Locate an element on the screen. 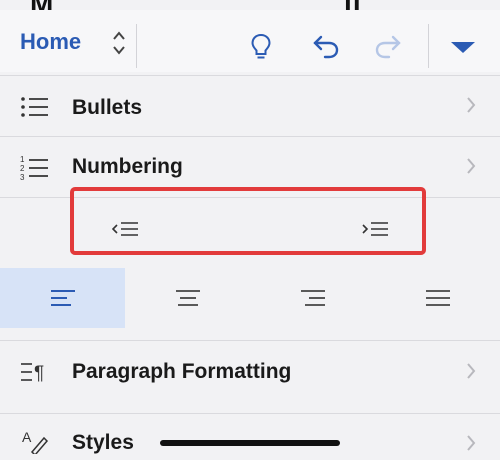 This screenshot has width=500, height=460. align-center-button is located at coordinates (187, 298).